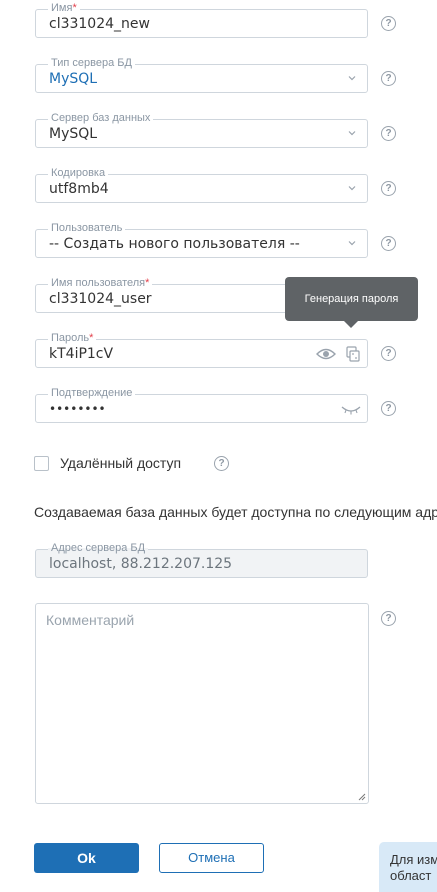 This screenshot has width=437, height=892. Describe the element at coordinates (64, 8) in the screenshot. I see `name-label: Имя*` at that location.